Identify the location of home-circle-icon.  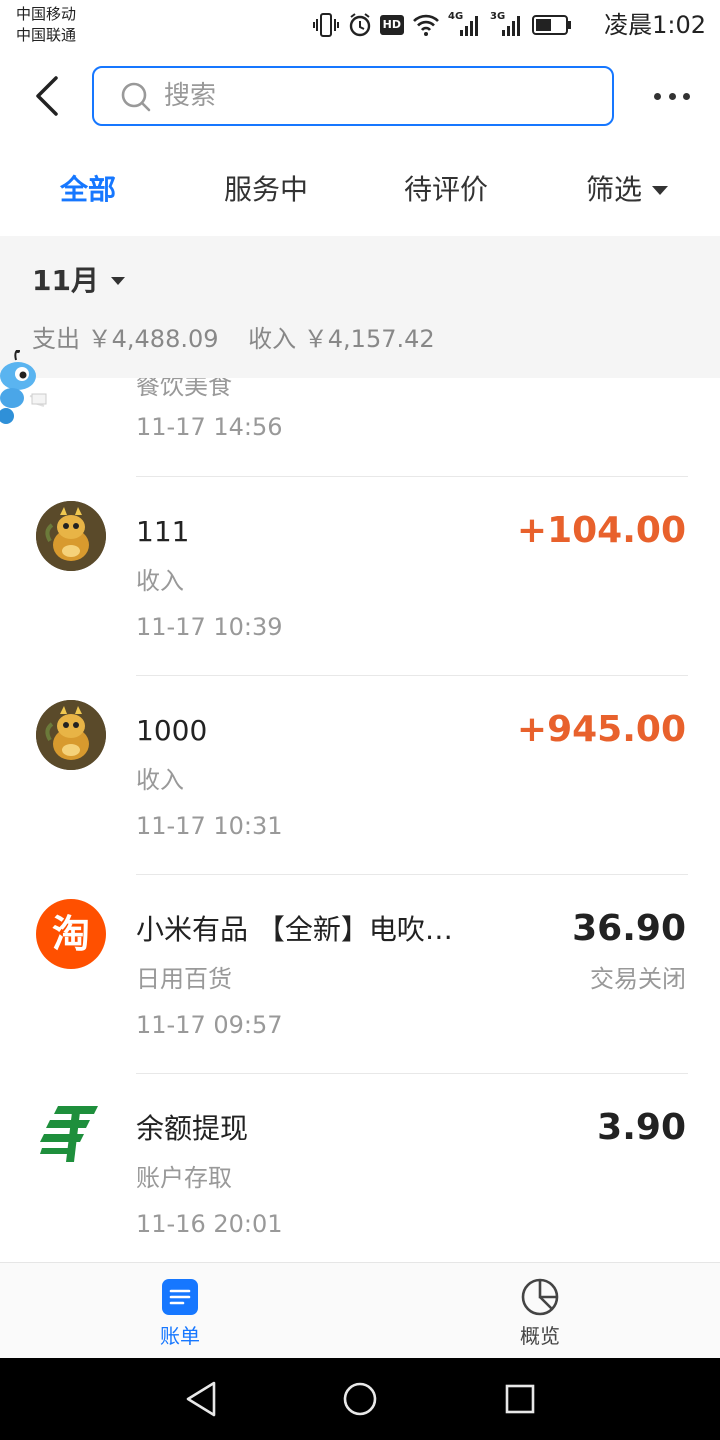
(360, 1399).